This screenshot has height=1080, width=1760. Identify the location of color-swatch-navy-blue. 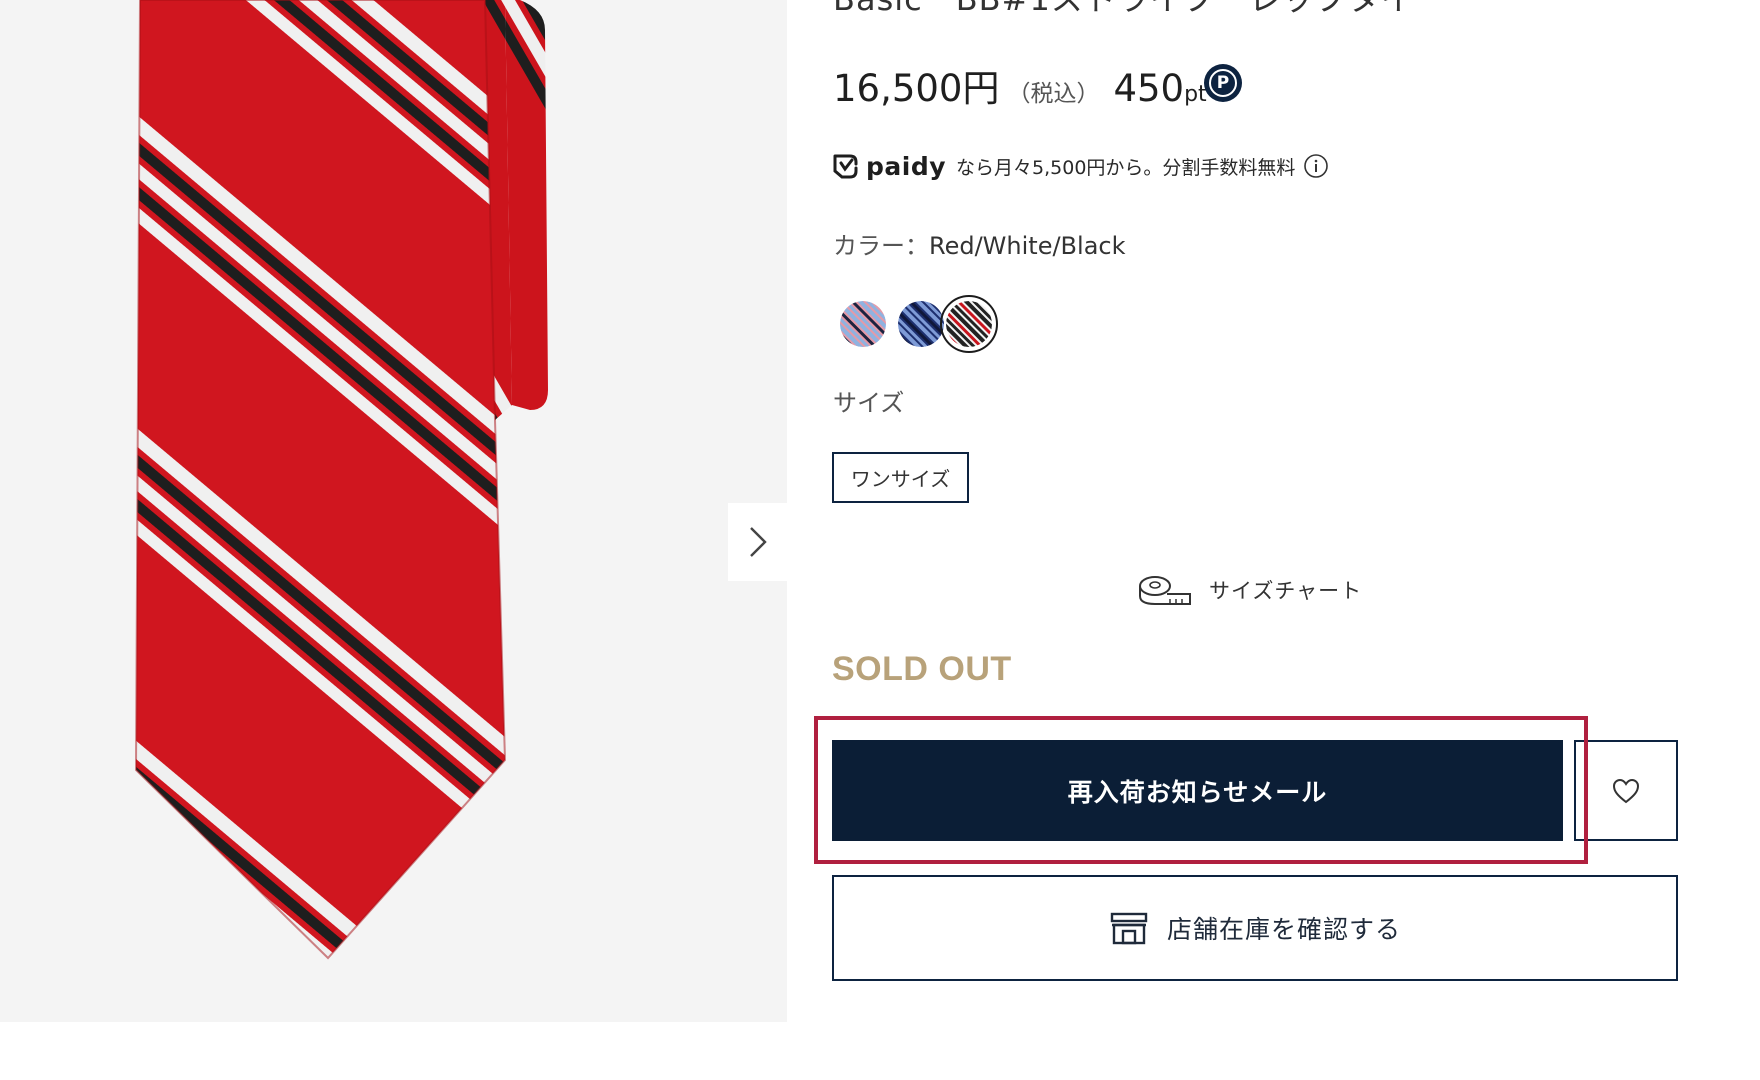
(921, 324).